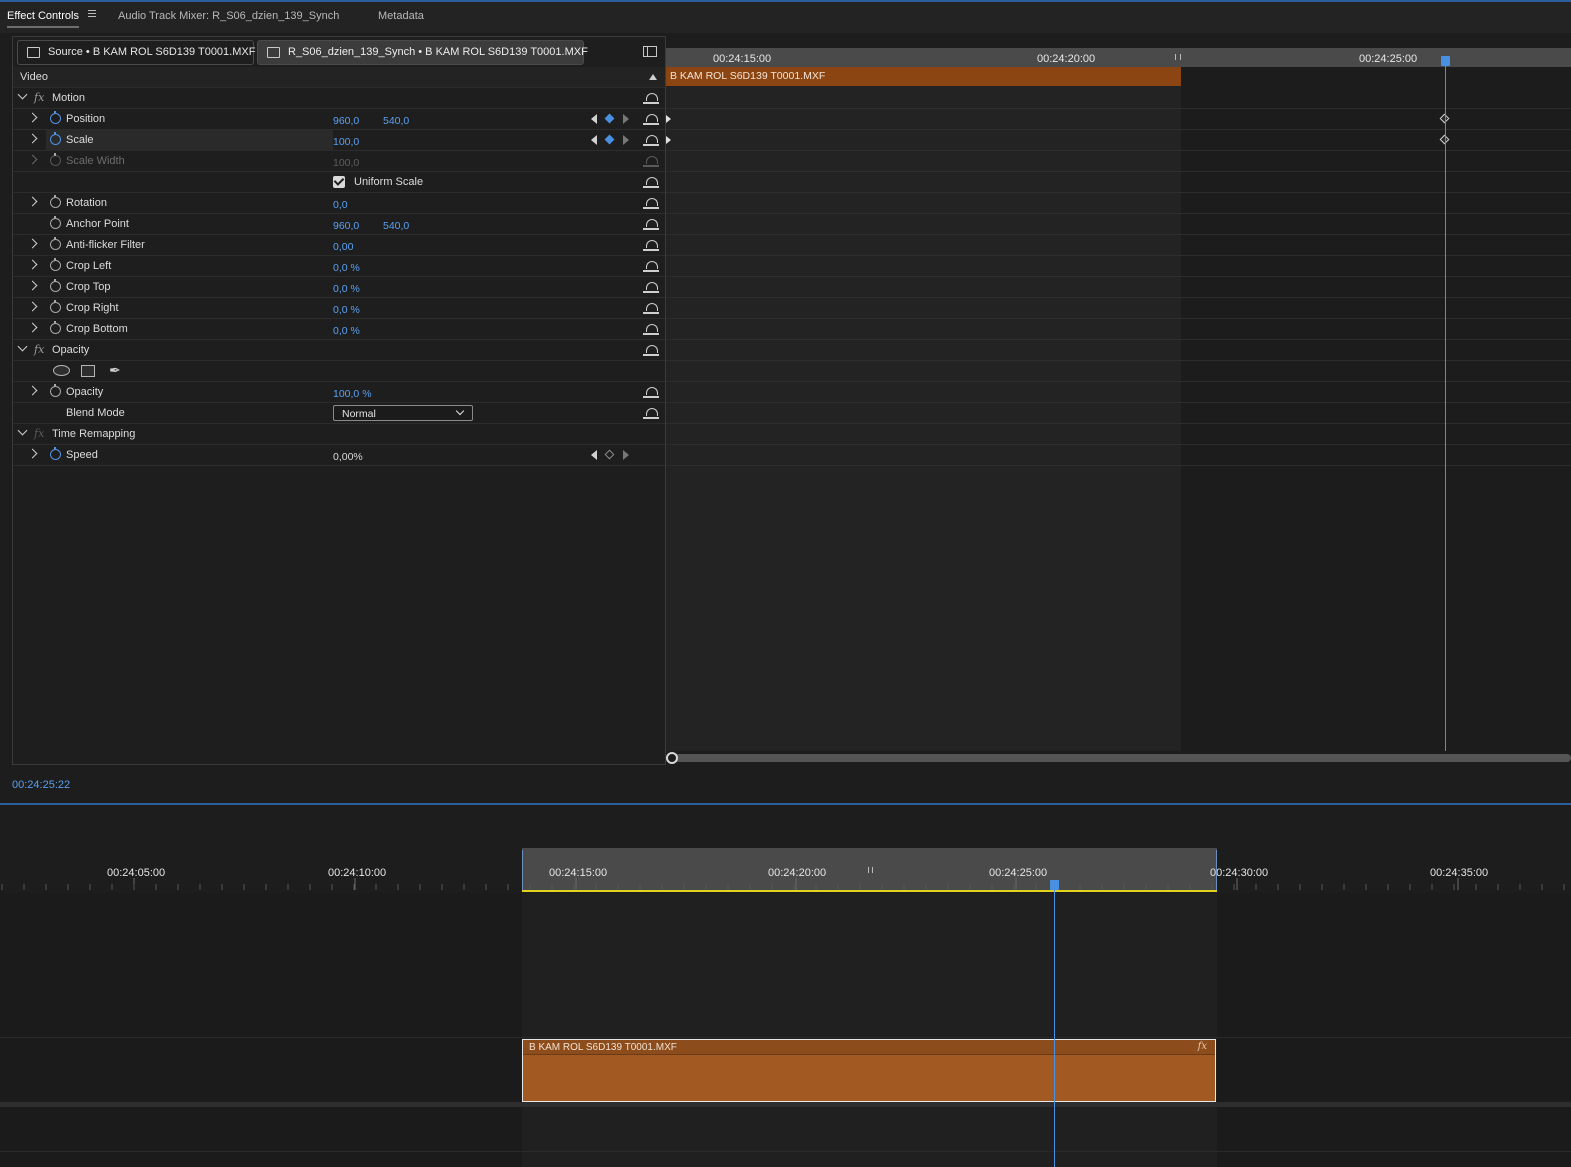 This screenshot has height=1167, width=1571. I want to click on anchor-x-value: 960,0, so click(346, 226).